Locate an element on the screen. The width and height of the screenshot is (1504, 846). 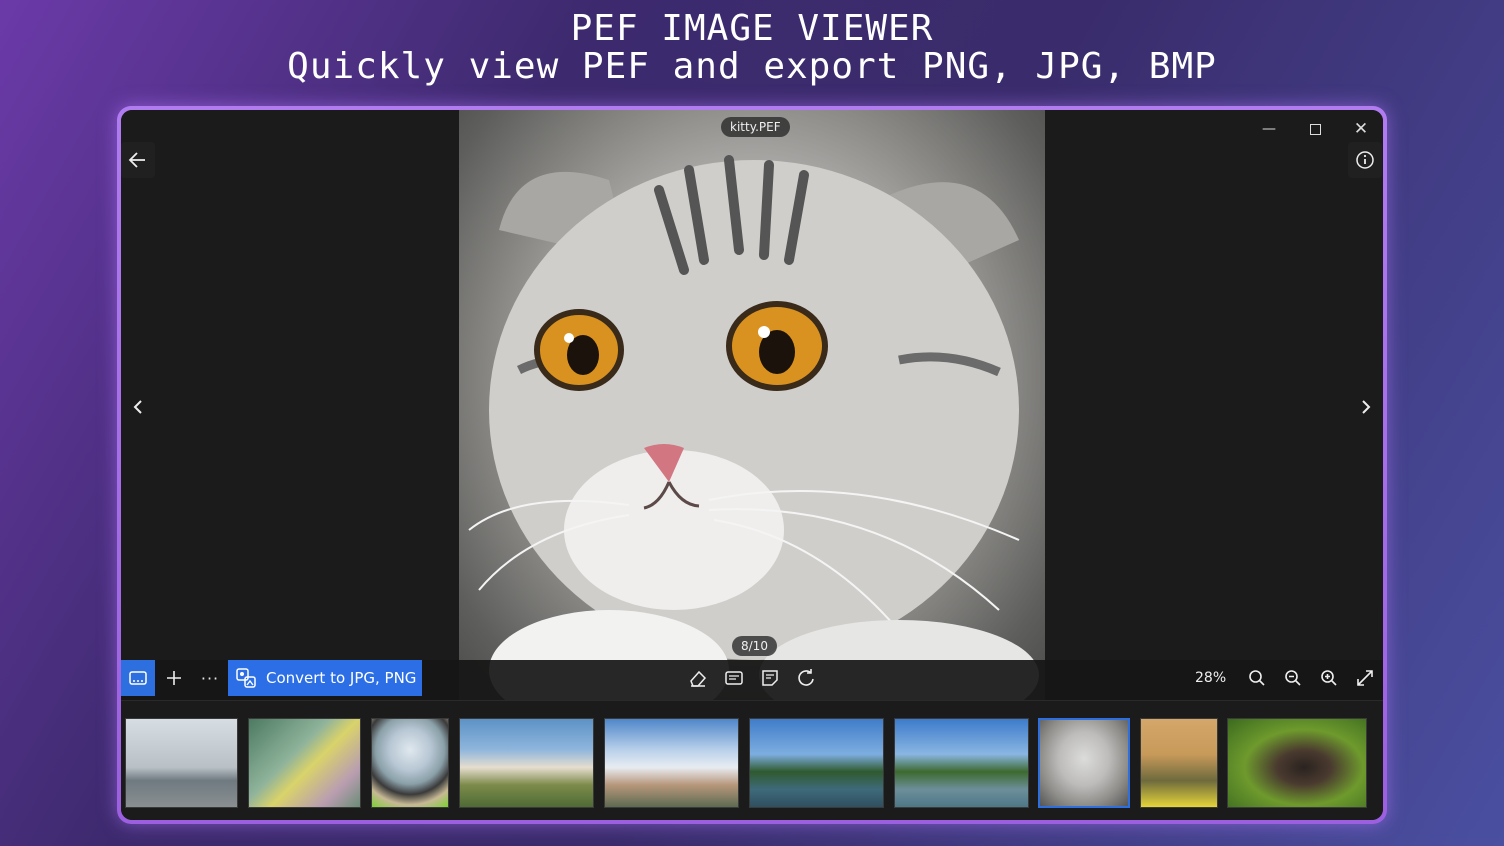
previous-image-button is located at coordinates (138, 407).